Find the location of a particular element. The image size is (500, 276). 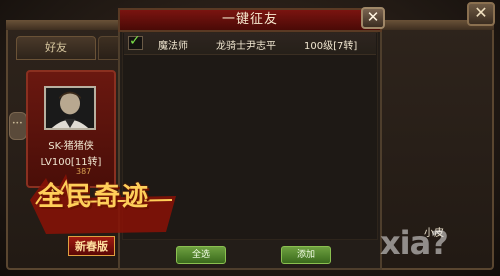

avatar-portrait-icon is located at coordinates (70, 108).